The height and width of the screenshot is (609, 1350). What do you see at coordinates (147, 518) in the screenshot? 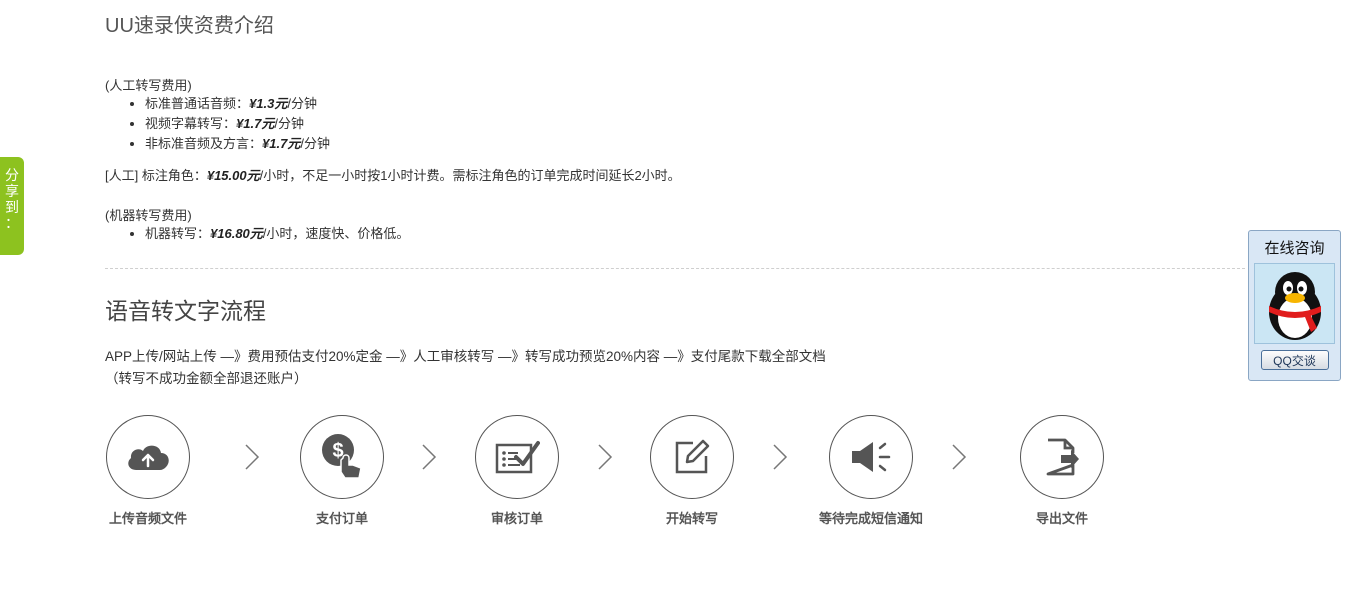
I see `step-label: 上传音频文件` at bounding box center [147, 518].